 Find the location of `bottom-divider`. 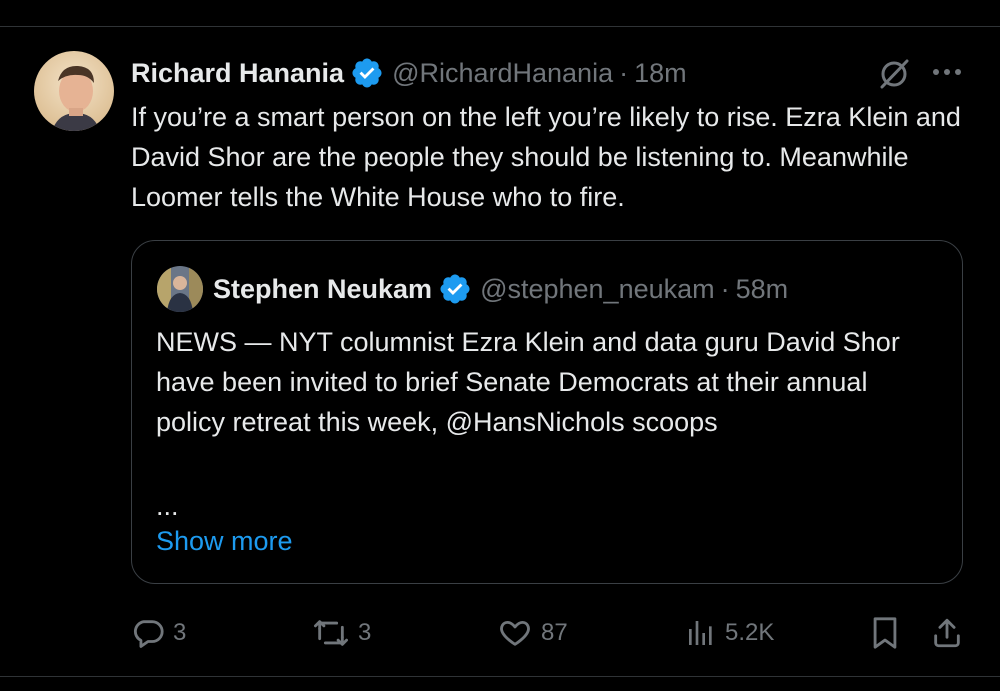

bottom-divider is located at coordinates (500, 676).